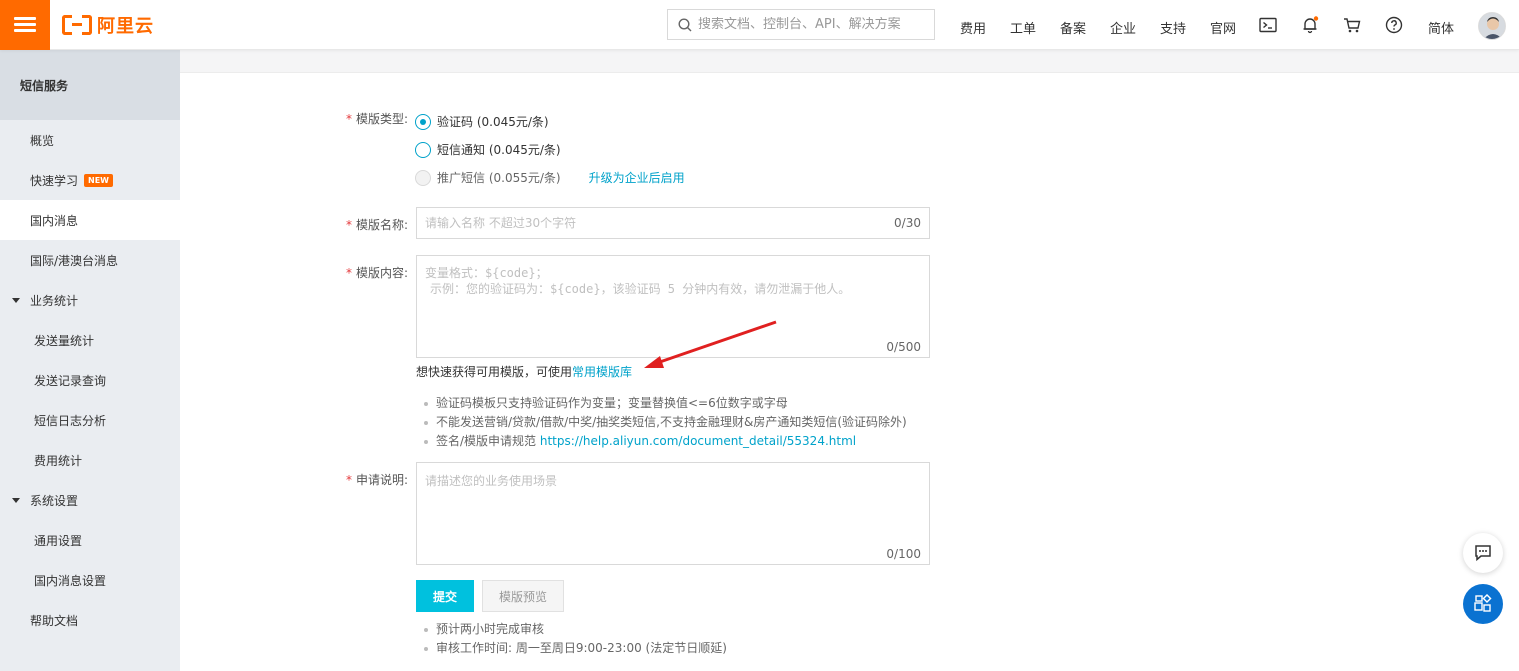 The image size is (1519, 671). I want to click on sidebar-item-label: 国内消息设置, so click(70, 580).